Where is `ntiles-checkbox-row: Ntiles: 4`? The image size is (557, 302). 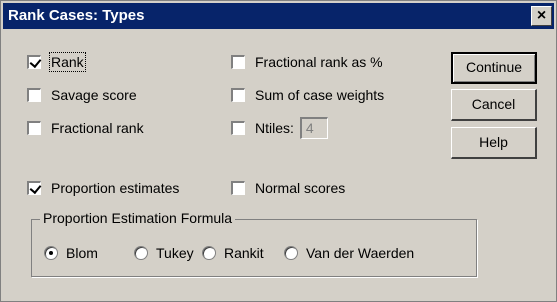
ntiles-checkbox-row: Ntiles: 4 is located at coordinates (279, 128).